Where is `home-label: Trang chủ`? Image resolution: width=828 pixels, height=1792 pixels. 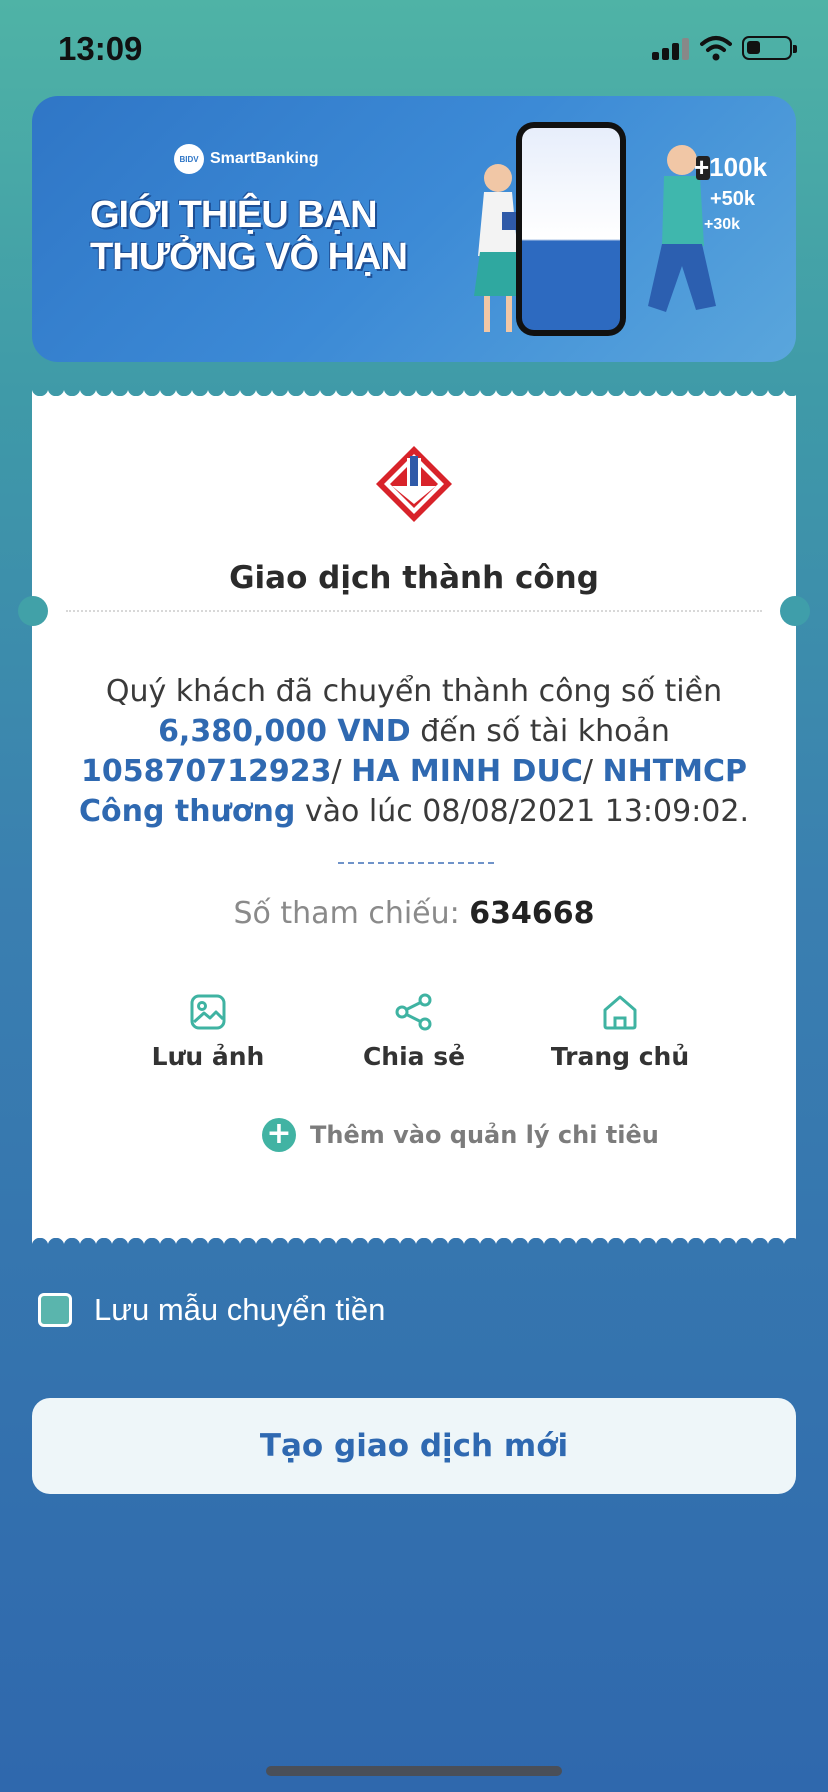 home-label: Trang chủ is located at coordinates (620, 1056).